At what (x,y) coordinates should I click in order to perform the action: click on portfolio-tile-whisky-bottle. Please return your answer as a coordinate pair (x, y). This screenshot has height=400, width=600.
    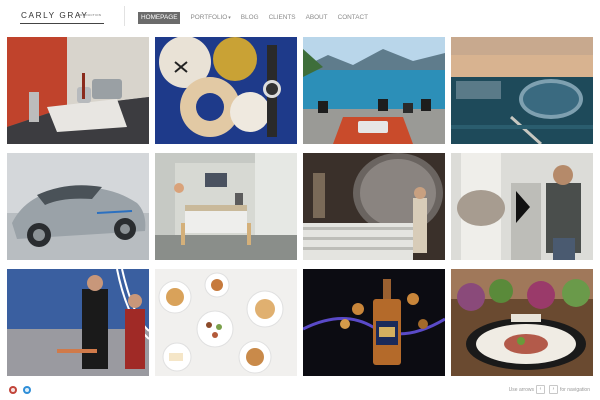
    Looking at the image, I should click on (374, 322).